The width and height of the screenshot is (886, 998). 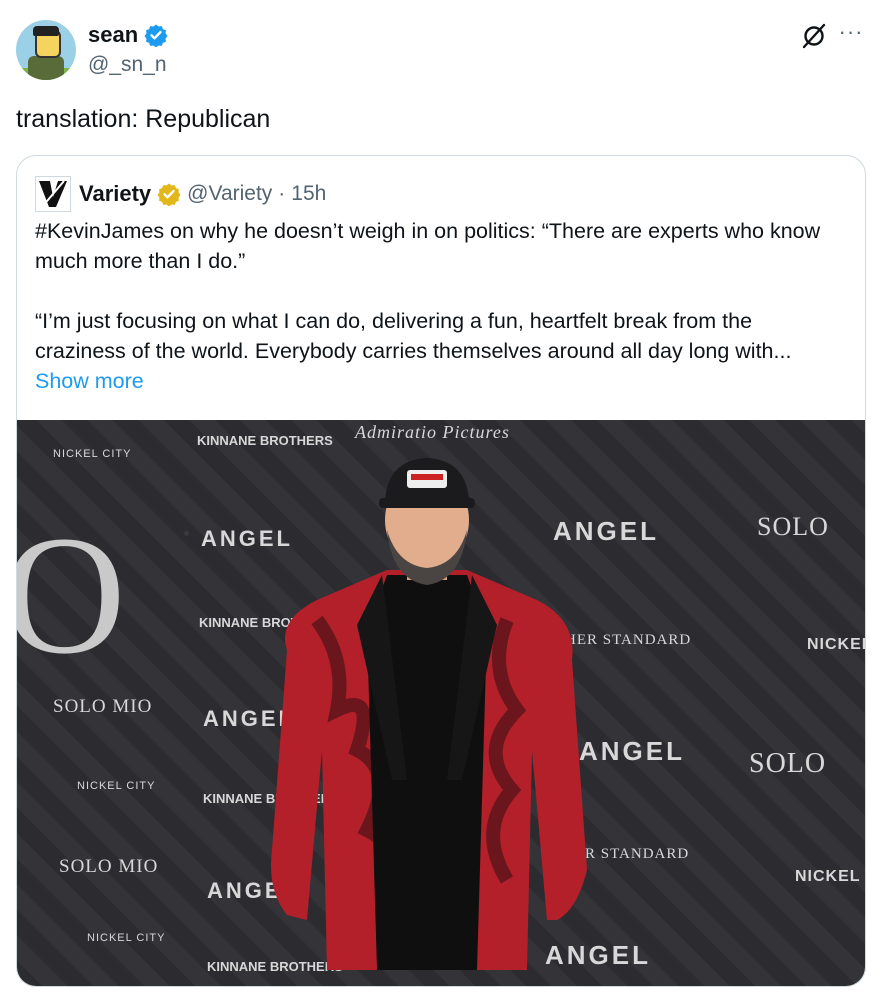 What do you see at coordinates (53, 194) in the screenshot?
I see `variety-logo-icon` at bounding box center [53, 194].